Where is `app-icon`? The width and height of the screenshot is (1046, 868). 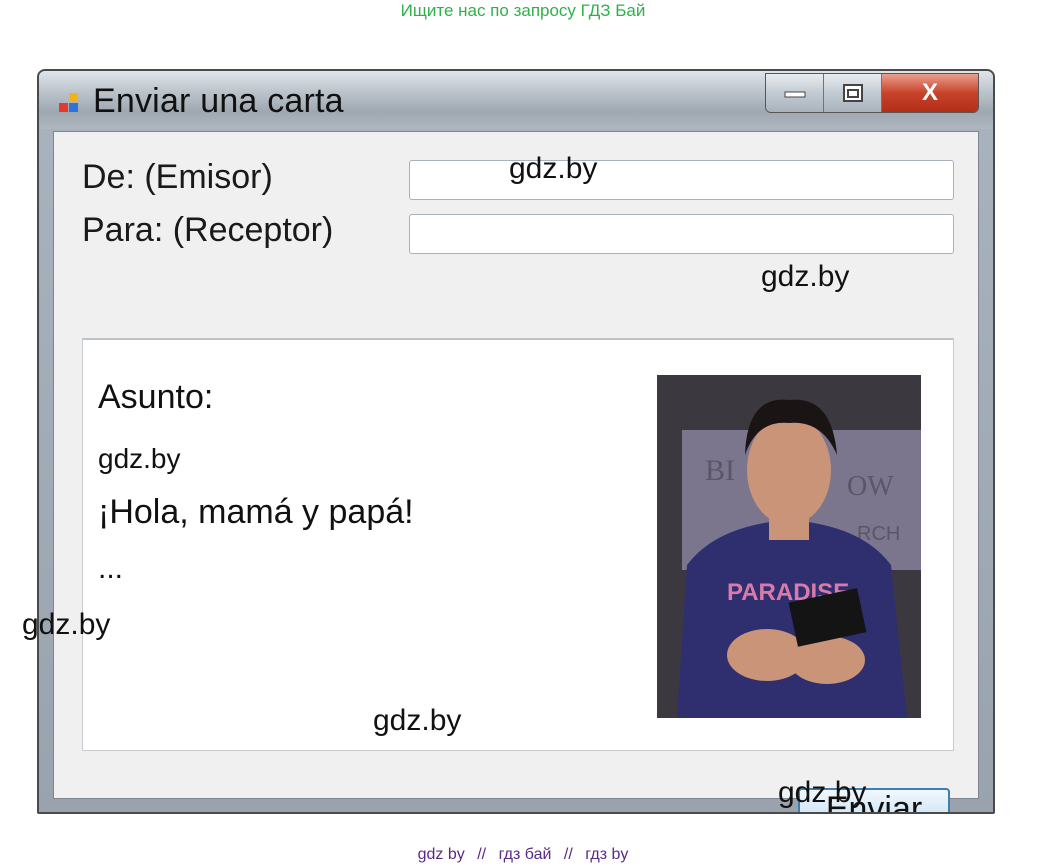 app-icon is located at coordinates (72, 104).